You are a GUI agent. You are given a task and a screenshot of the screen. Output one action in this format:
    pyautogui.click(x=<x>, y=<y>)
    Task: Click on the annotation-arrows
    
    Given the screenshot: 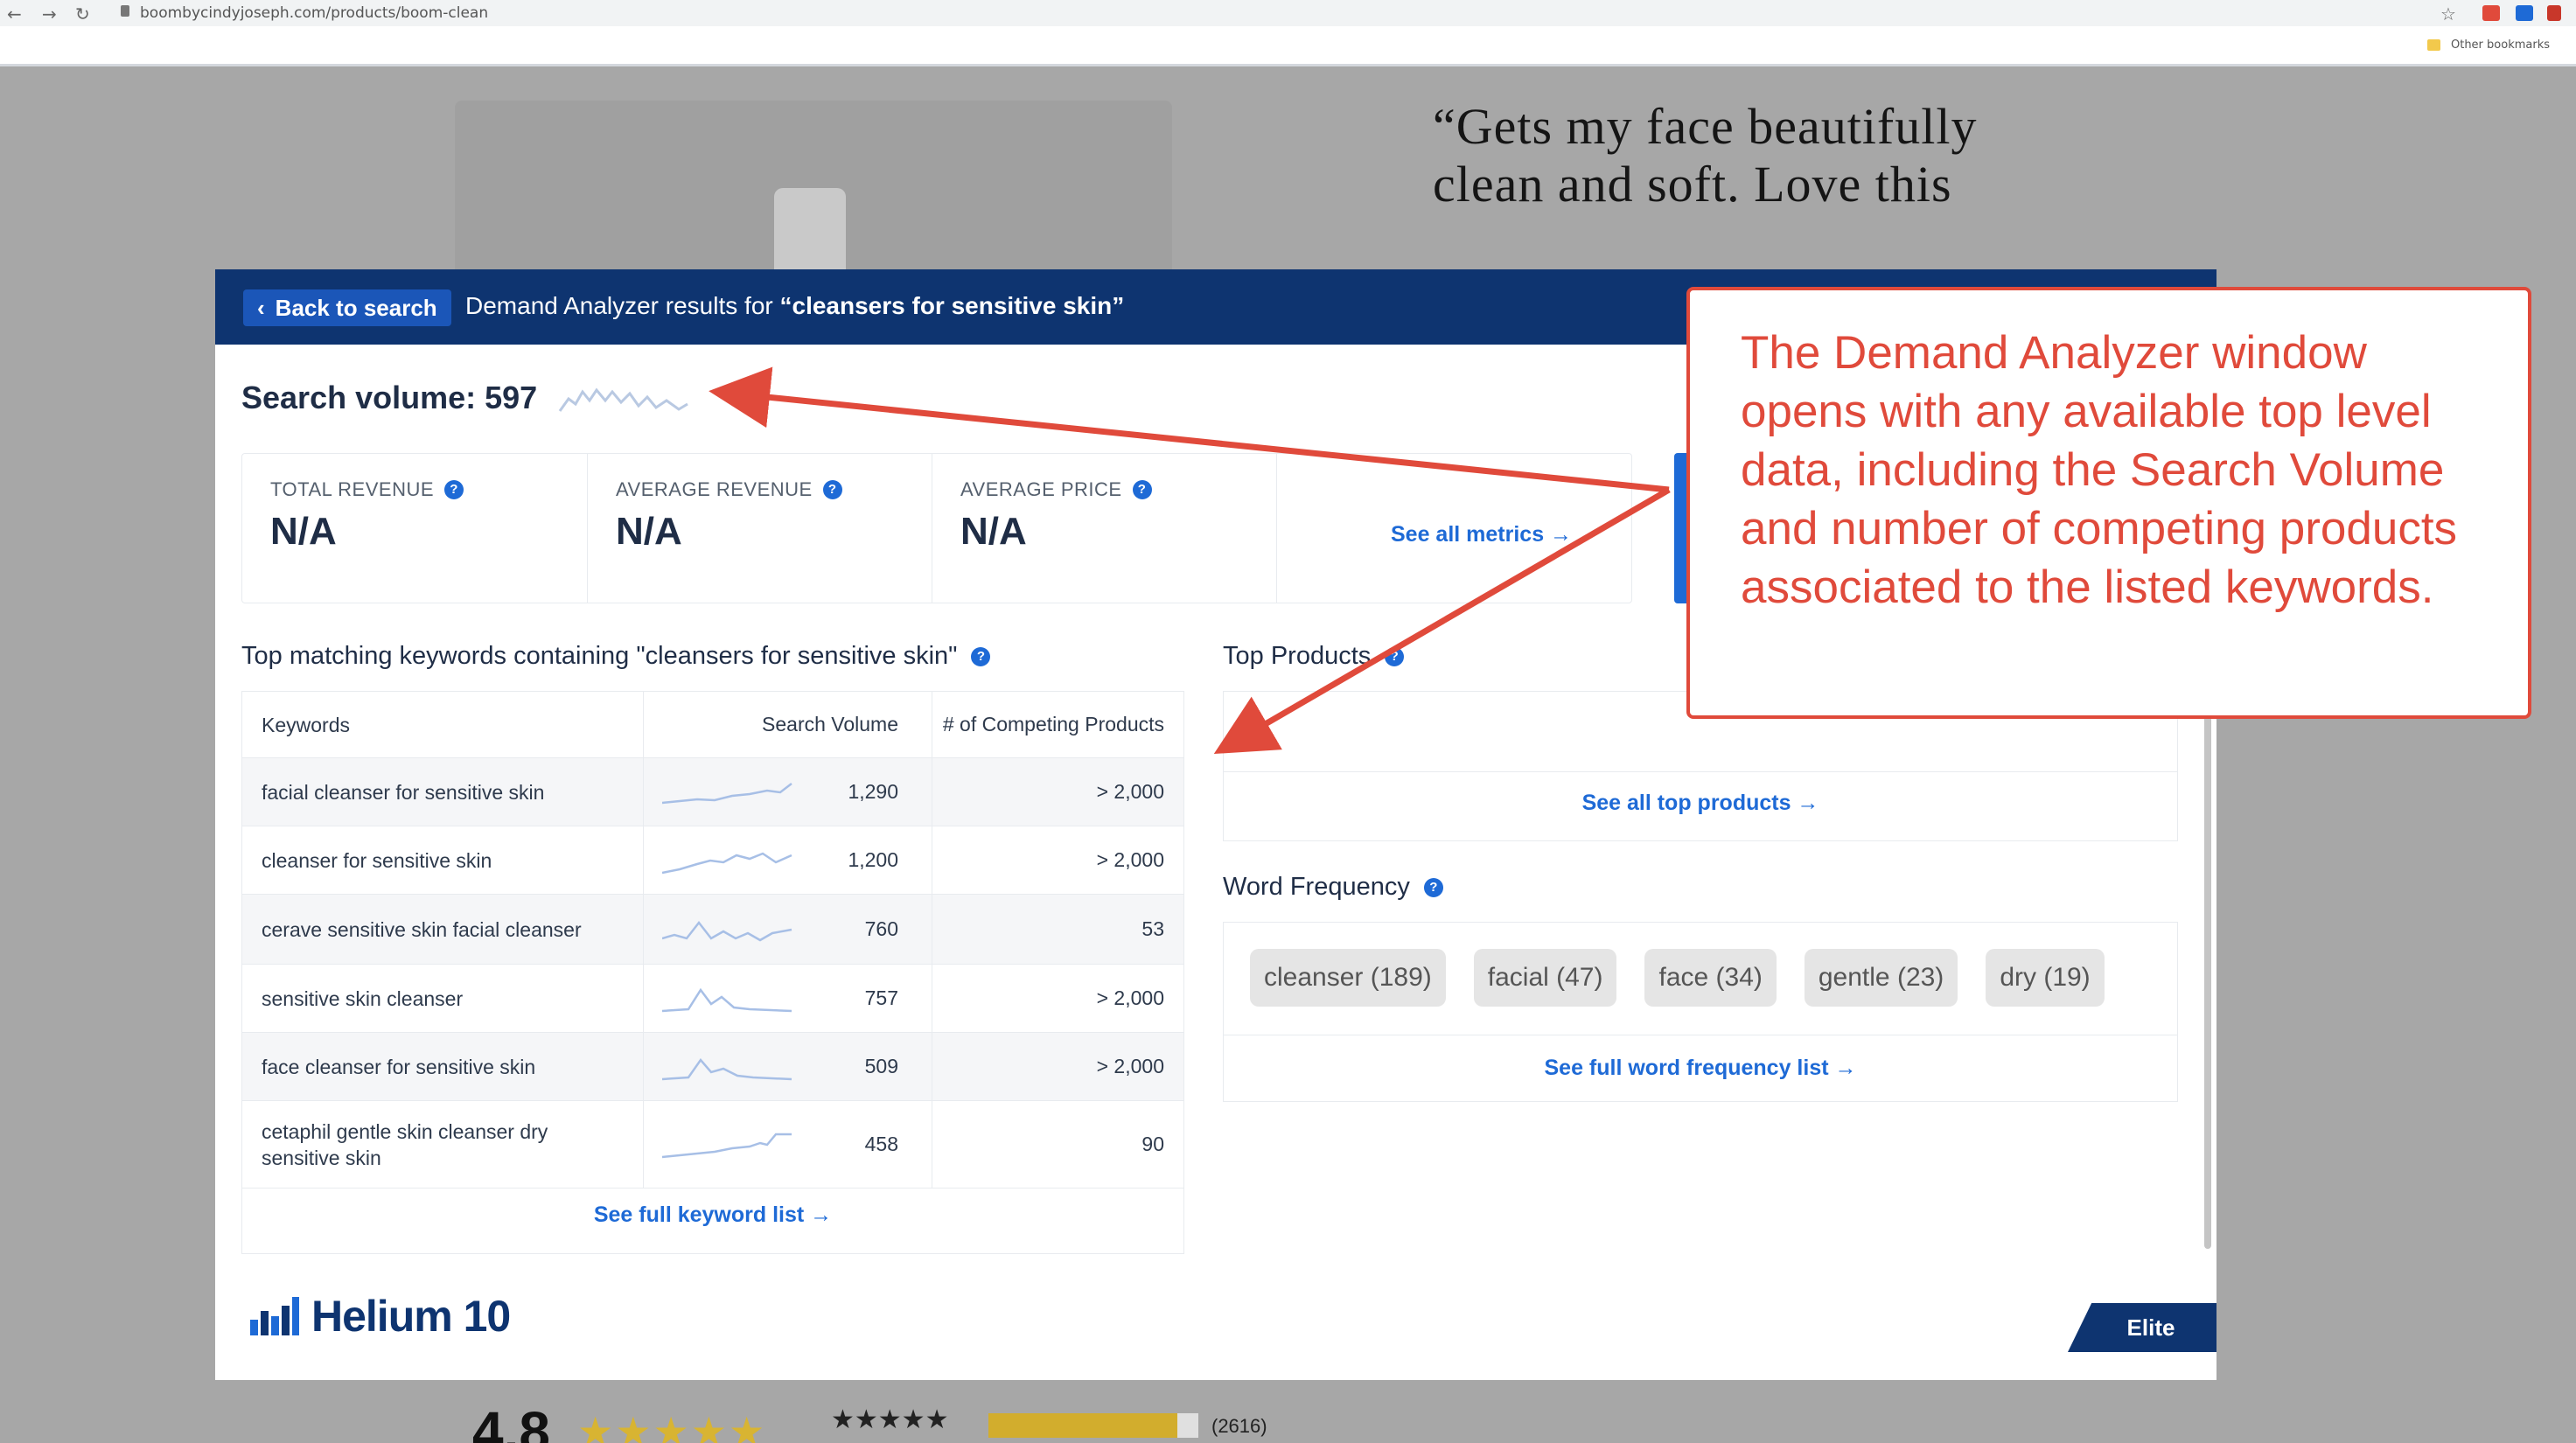 What is the action you would take?
    pyautogui.click(x=1190, y=560)
    